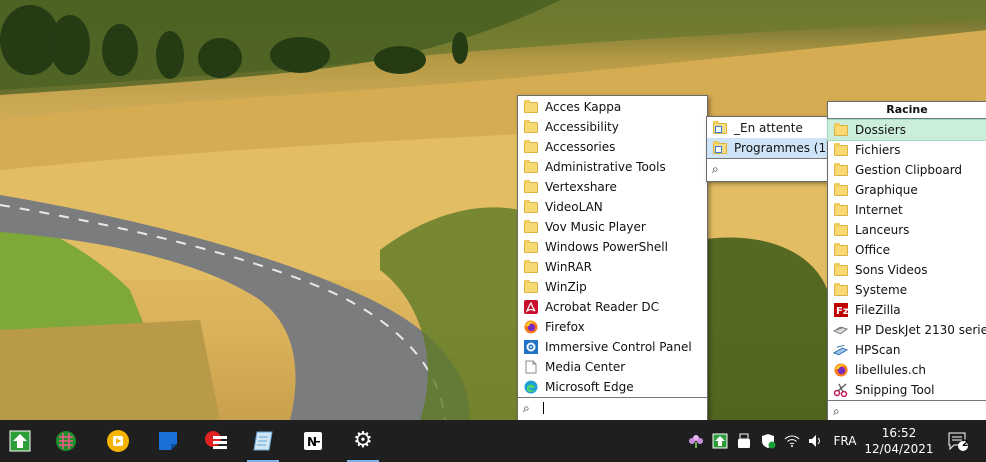  I want to click on submenu-item-label: Microsoft Edge, so click(589, 387).